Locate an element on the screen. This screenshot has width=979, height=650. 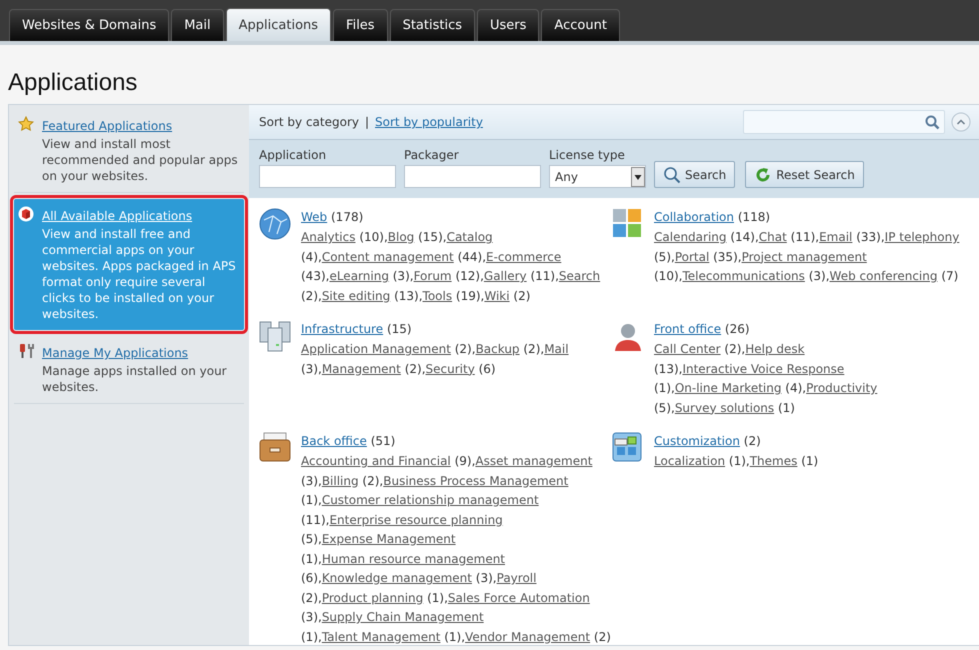
subcategory-link: Sales Force Automation is located at coordinates (519, 597).